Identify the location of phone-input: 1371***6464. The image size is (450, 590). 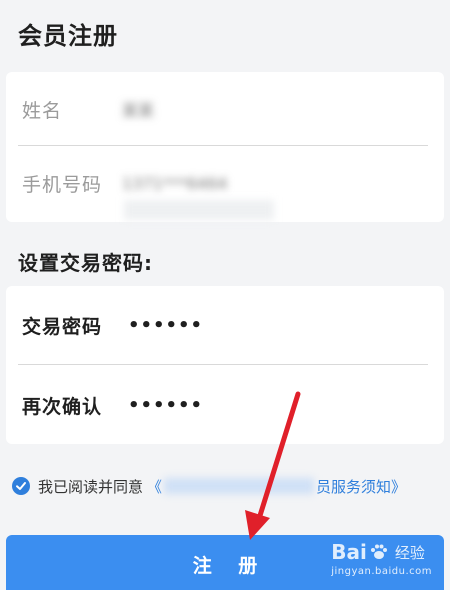
(174, 183).